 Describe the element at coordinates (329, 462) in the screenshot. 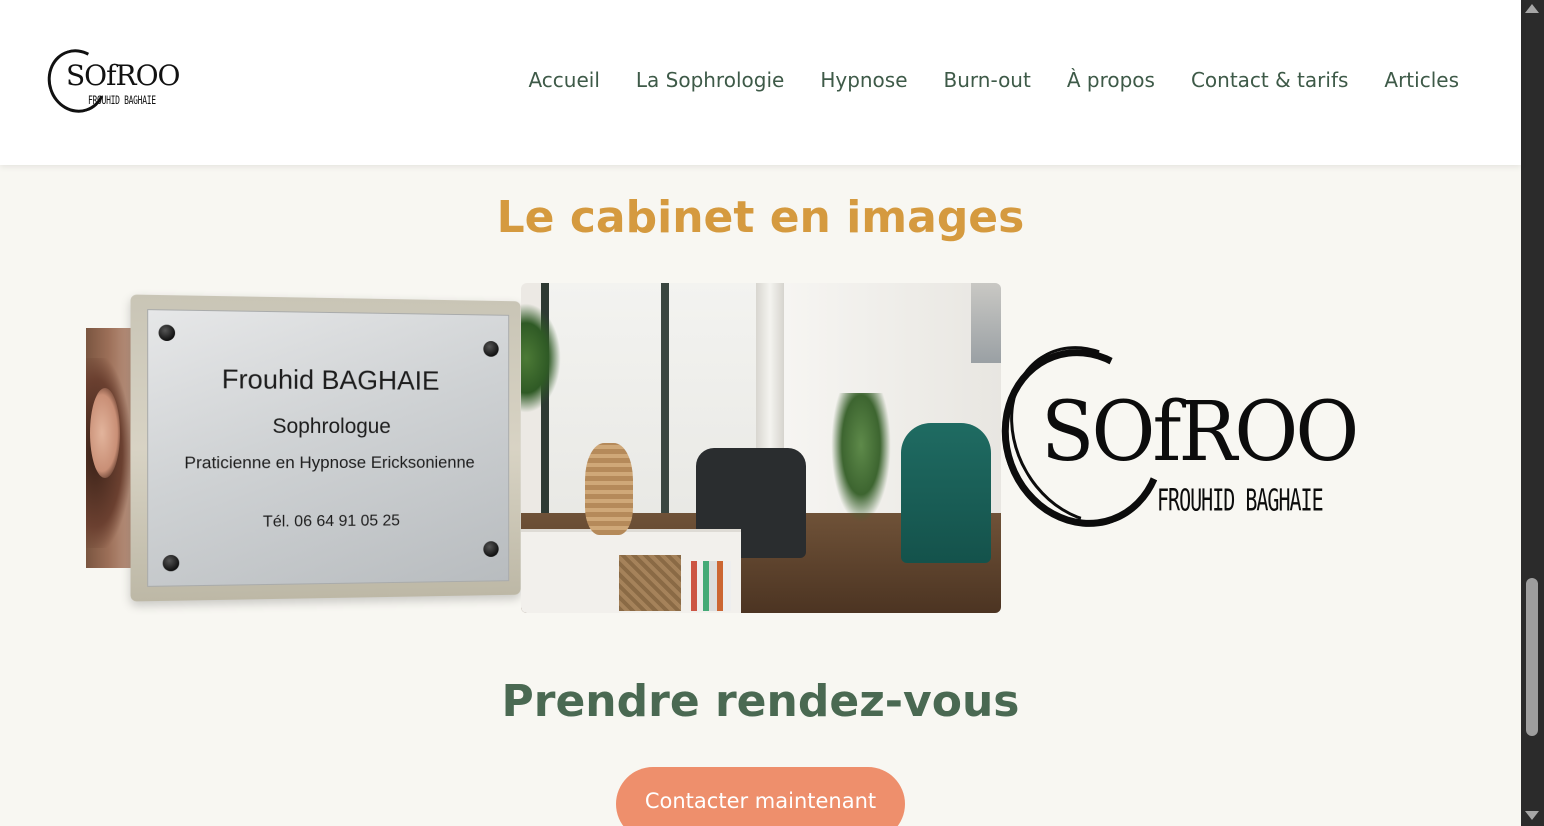

I see `plaque-specialty: Praticienne en Hypnose Ericksonienne` at that location.